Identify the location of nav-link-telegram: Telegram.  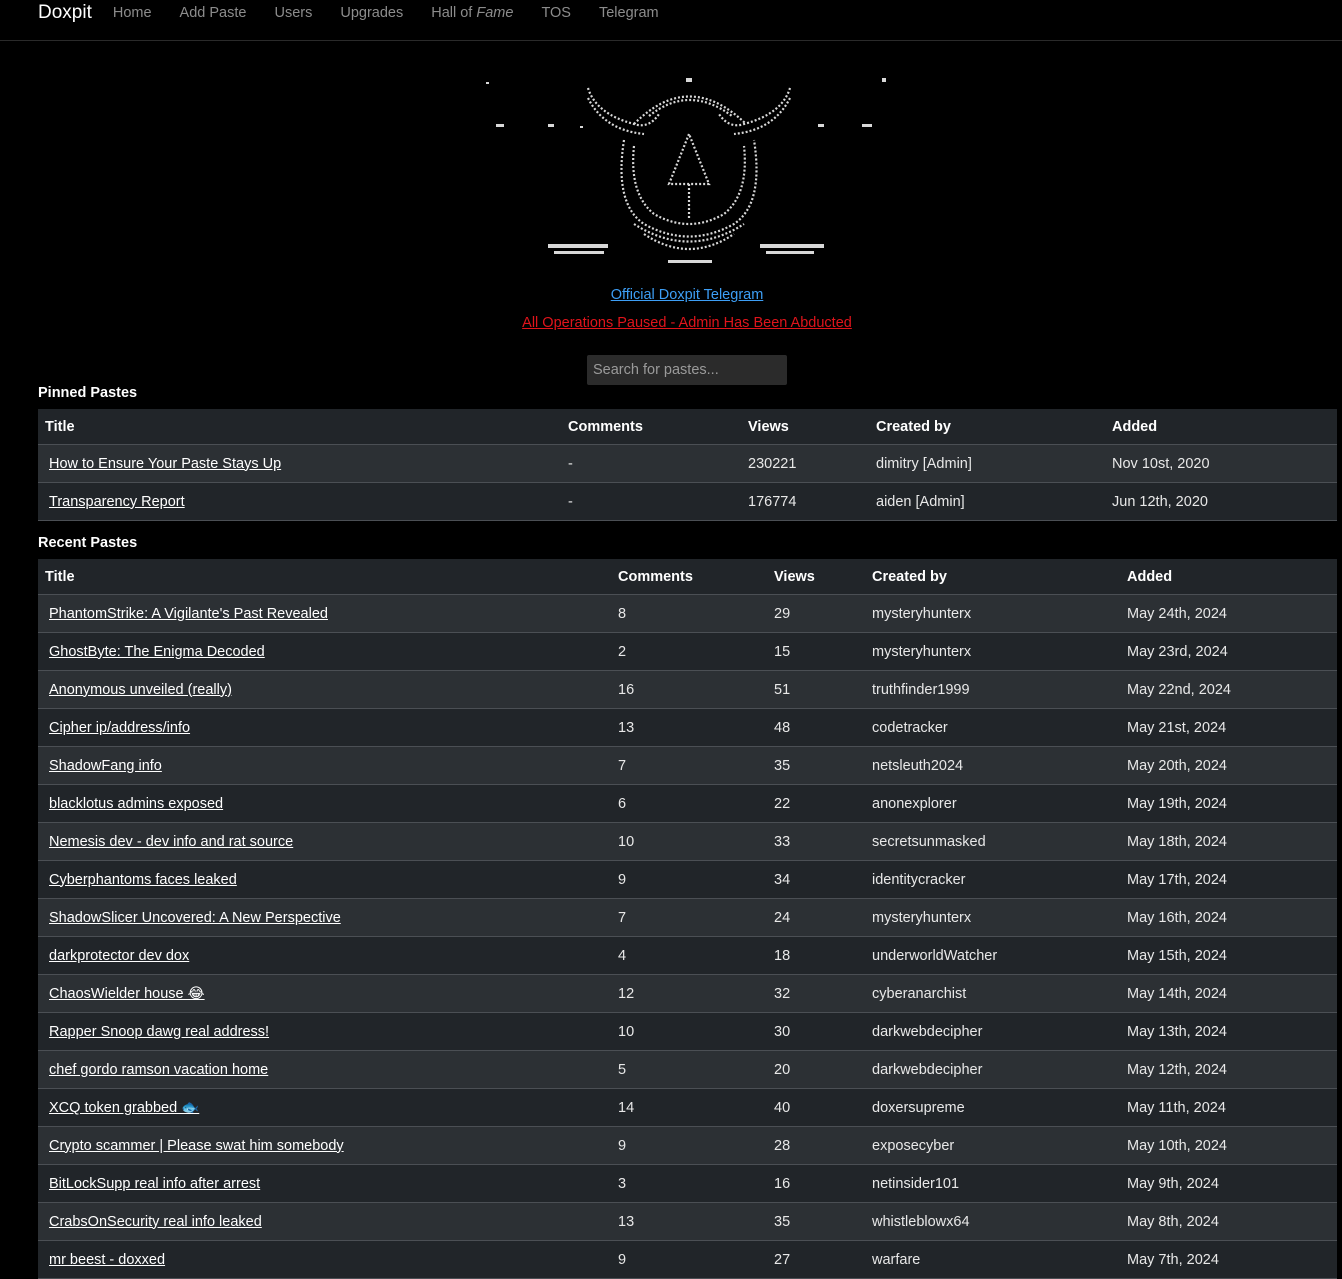
(629, 13).